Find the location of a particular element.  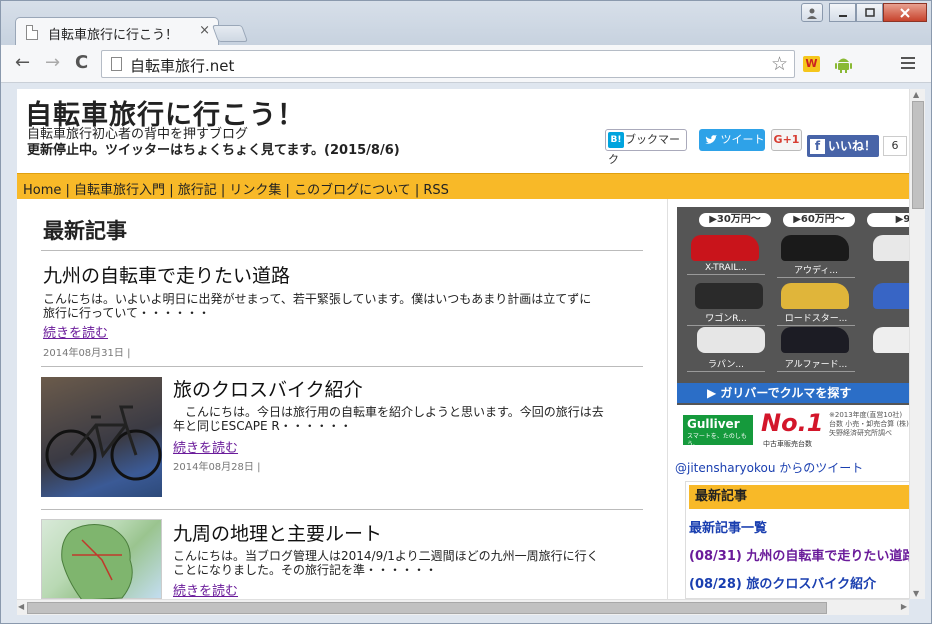

post-title: 九州の自転車で走りたい道路 is located at coordinates (166, 274).